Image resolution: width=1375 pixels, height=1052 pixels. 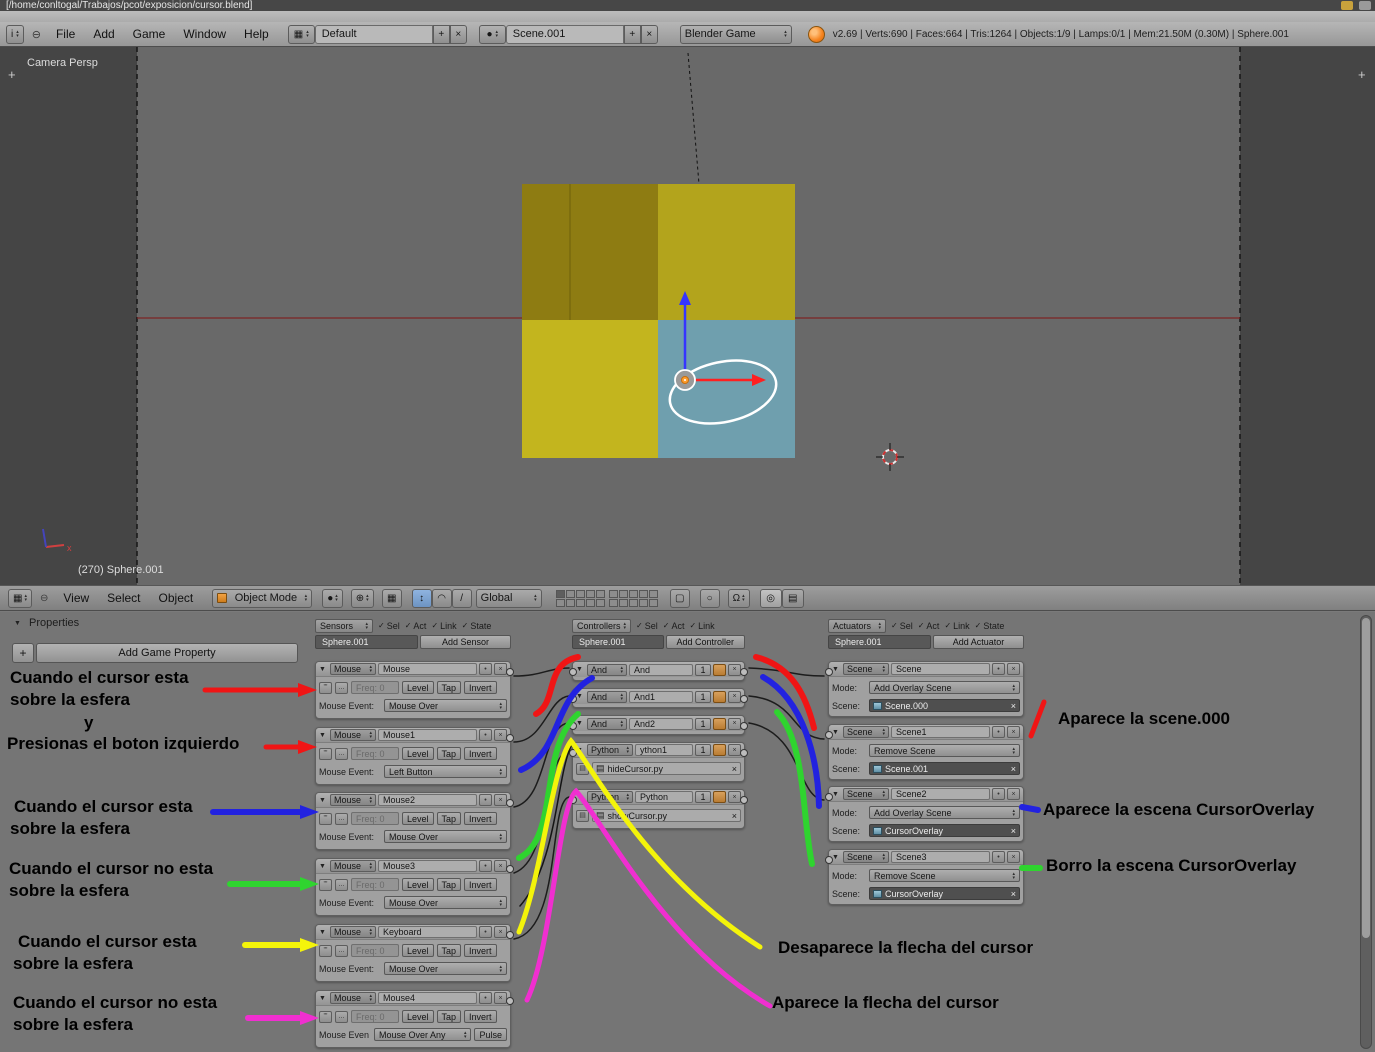 I want to click on scene-delete-button: ×, so click(x=649, y=34).